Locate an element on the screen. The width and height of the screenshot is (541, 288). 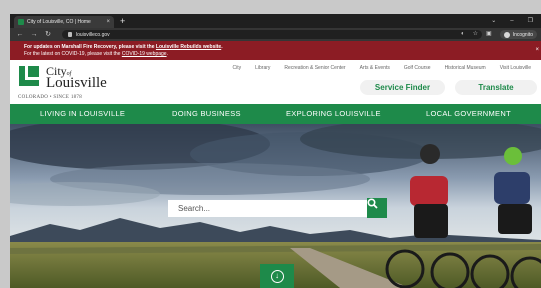
browser-toolbar: ← → ↻ louisvilleco.gov ◐ ☆ ▣ Incognito is located at coordinates (275, 34).